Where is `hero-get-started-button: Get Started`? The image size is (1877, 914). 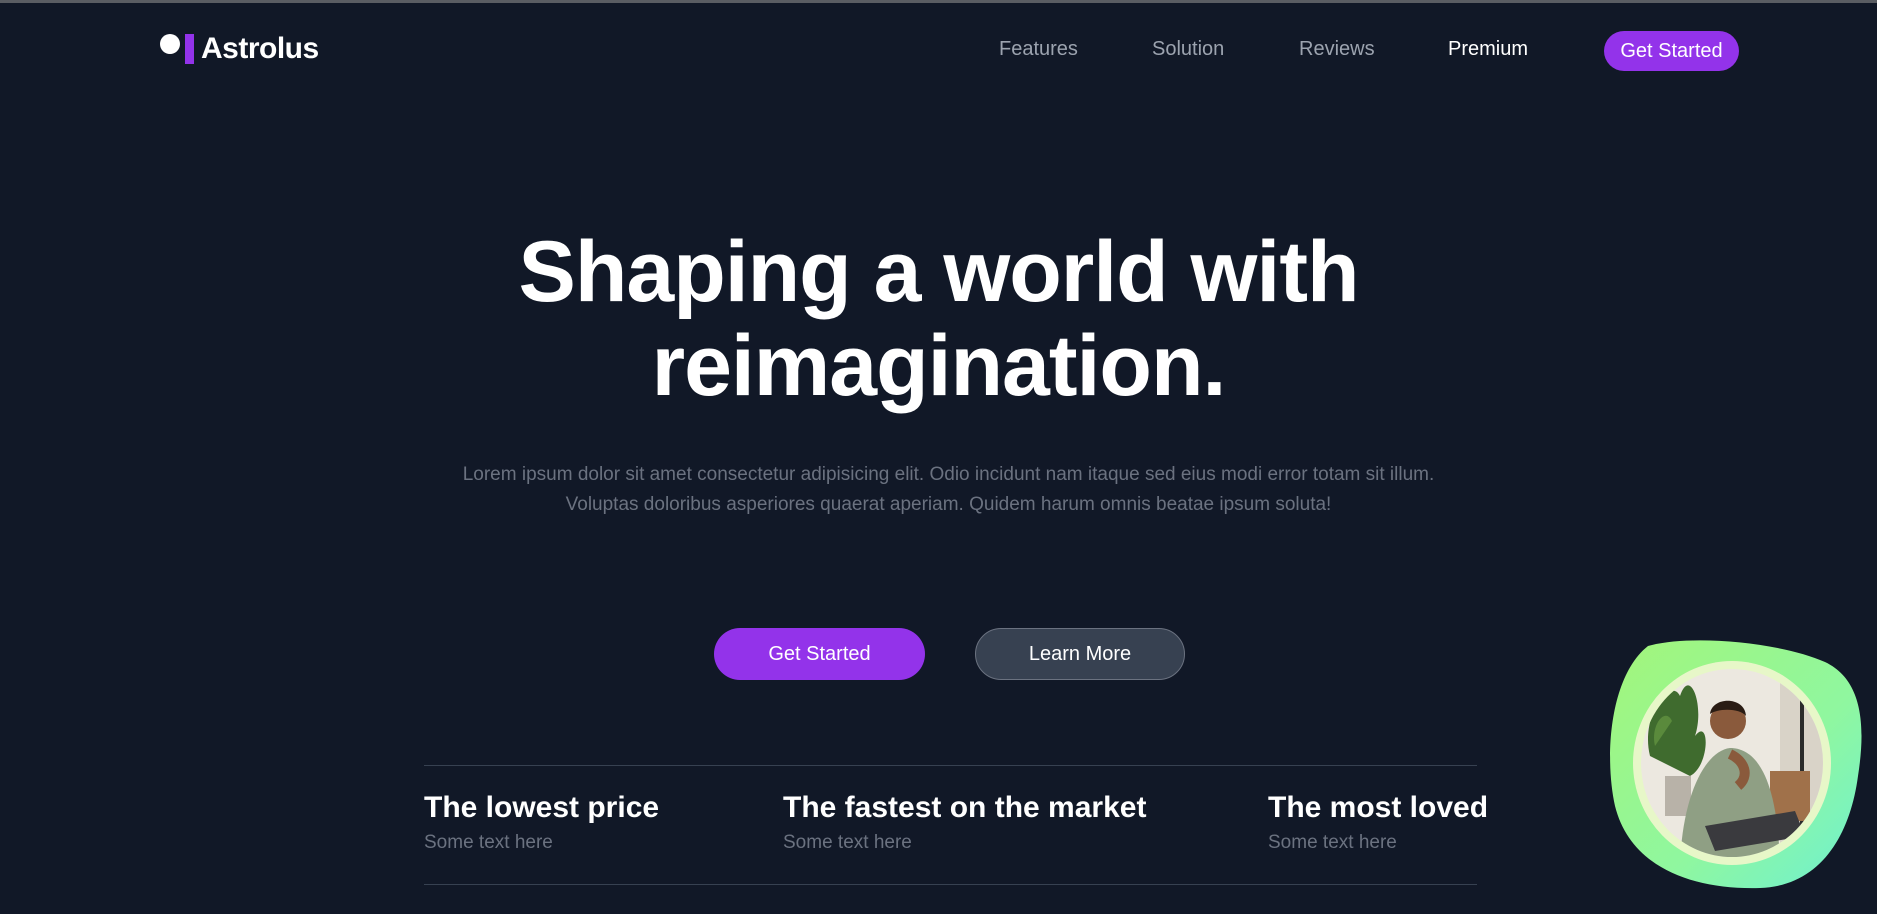 hero-get-started-button: Get Started is located at coordinates (819, 654).